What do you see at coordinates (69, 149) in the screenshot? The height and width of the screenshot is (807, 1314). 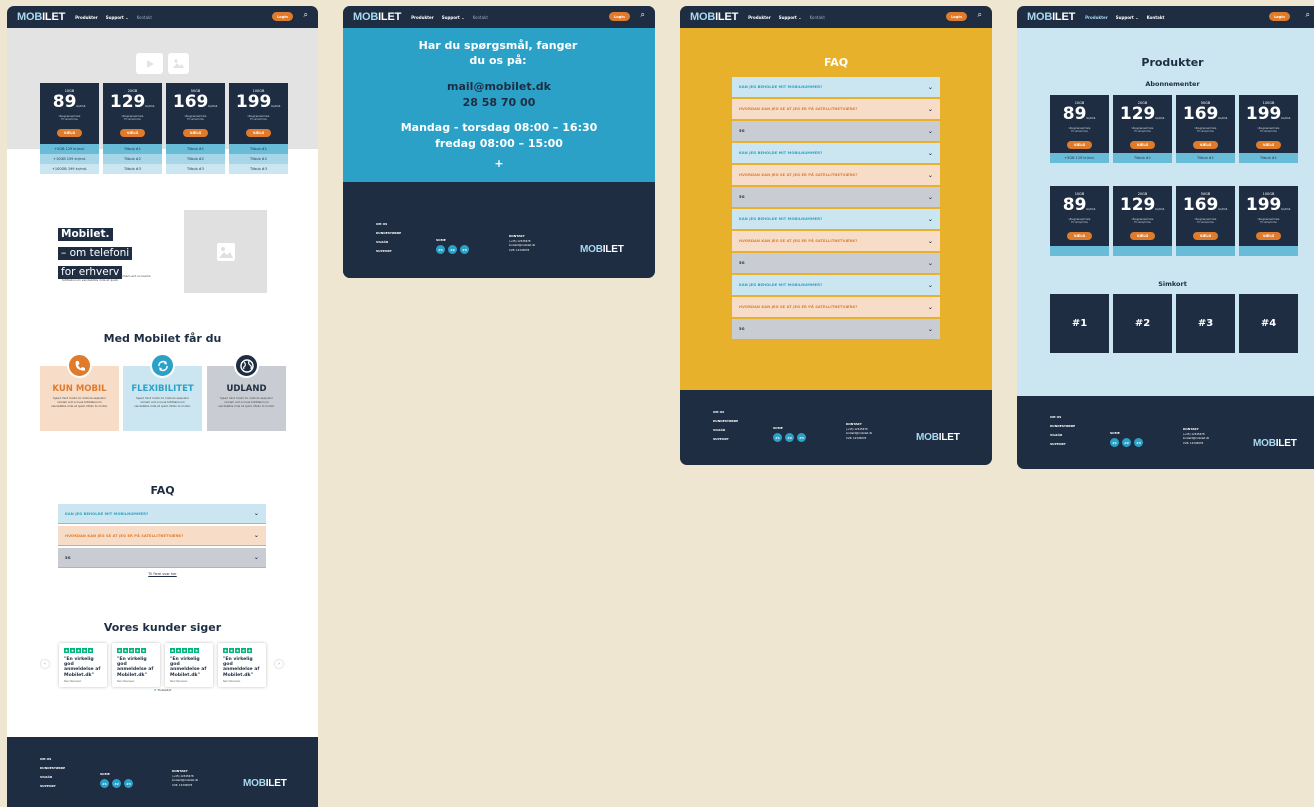 I see `plan-addon: +5GB 129 kr/md.` at bounding box center [69, 149].